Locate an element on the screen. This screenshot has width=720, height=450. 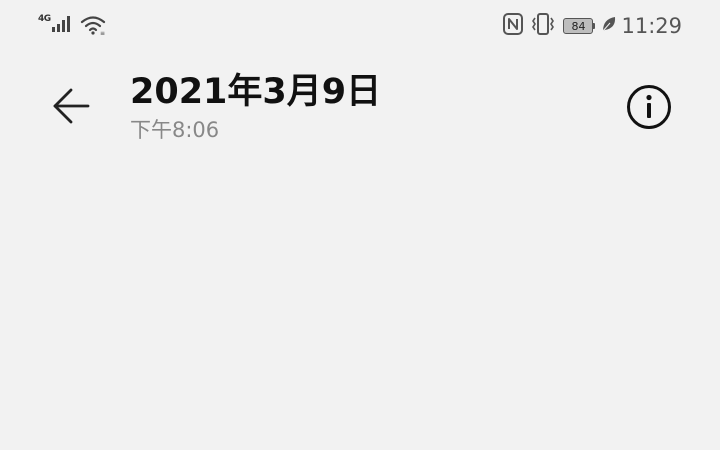
status-right-group: 84 11:29 is located at coordinates (588, 26).